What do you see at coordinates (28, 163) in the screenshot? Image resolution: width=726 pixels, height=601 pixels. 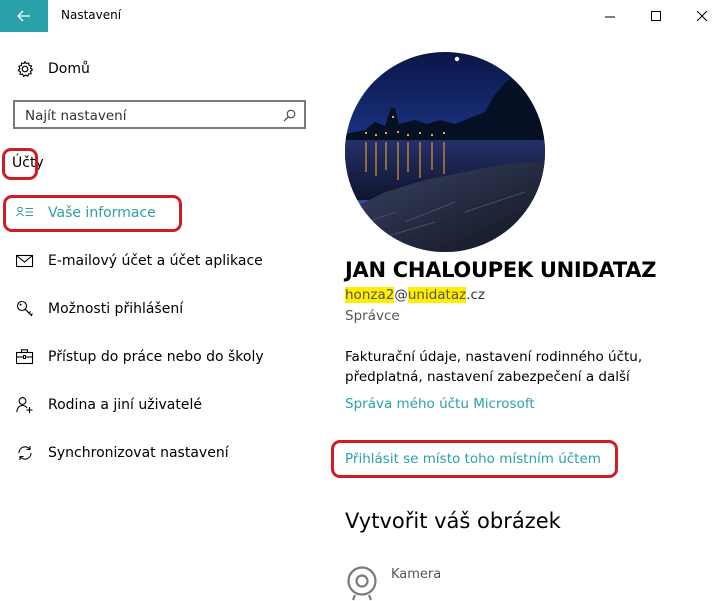 I see `section-title: Účty` at bounding box center [28, 163].